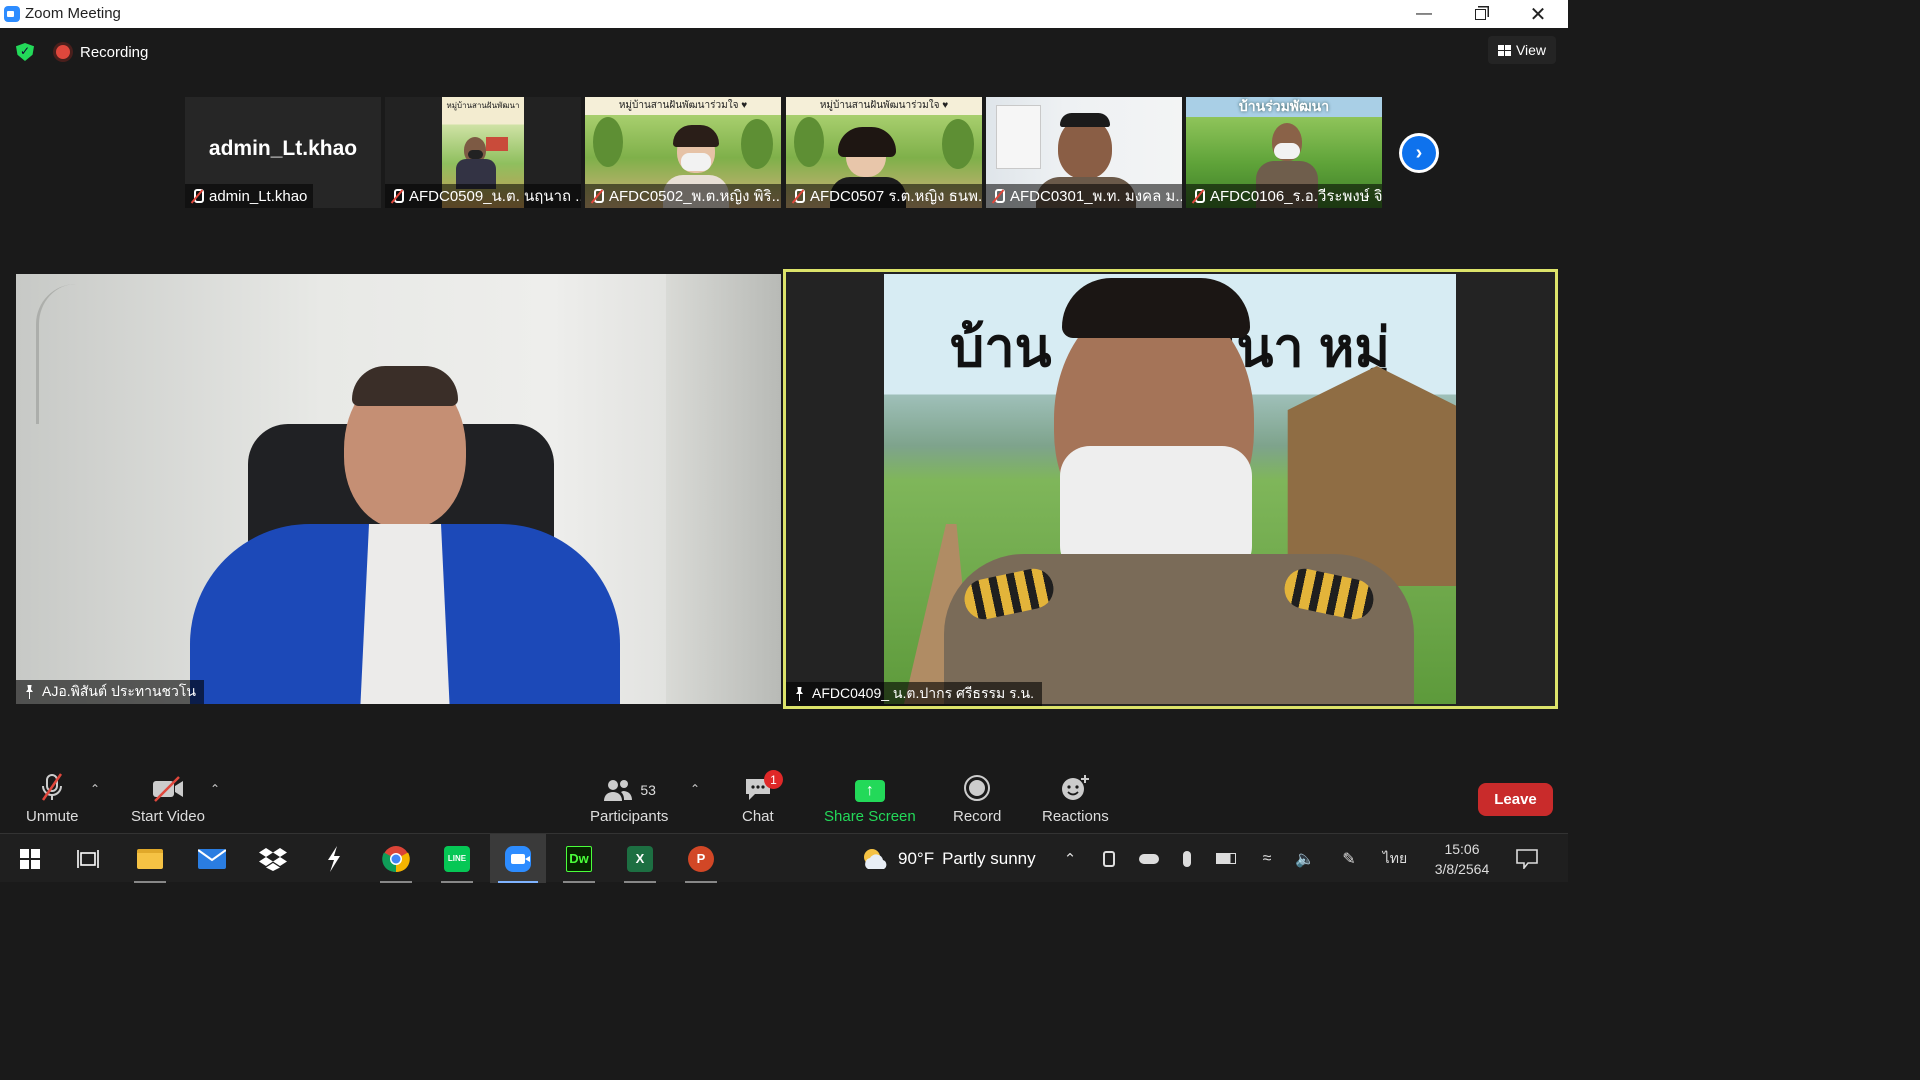  I want to click on powerpoint-icon: P, so click(701, 858).